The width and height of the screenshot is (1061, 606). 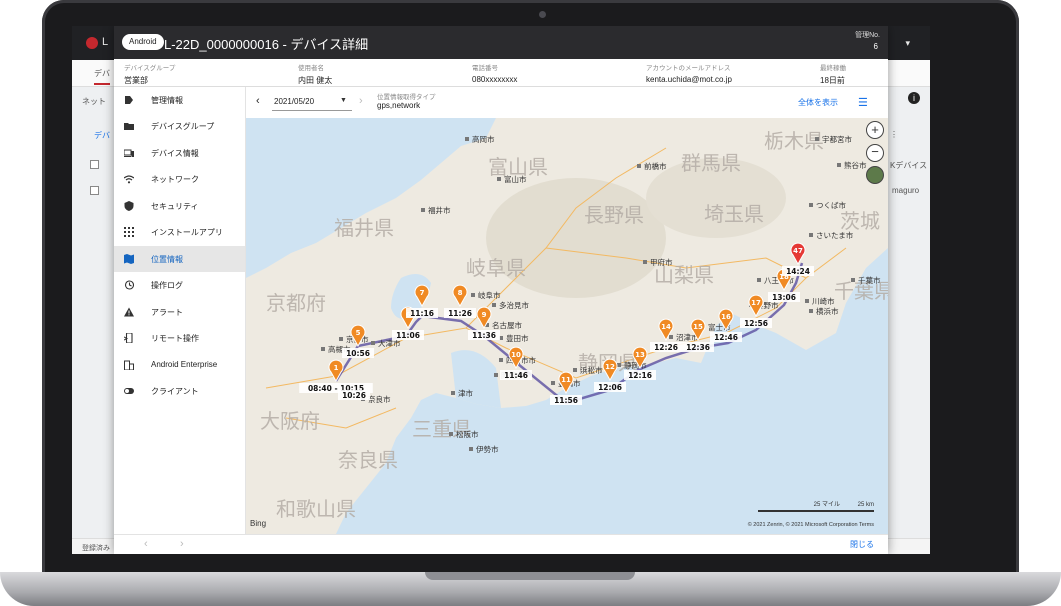 What do you see at coordinates (698, 347) in the screenshot?
I see `pin-time-label: 12:36` at bounding box center [698, 347].